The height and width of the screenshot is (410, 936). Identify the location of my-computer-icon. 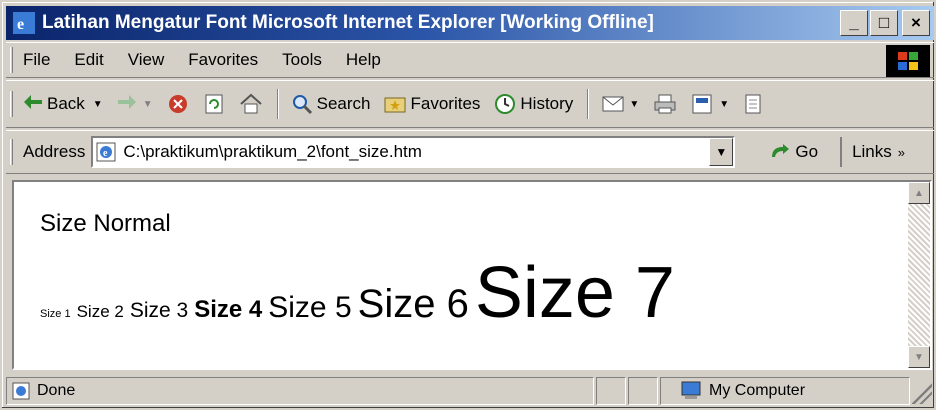
(691, 390).